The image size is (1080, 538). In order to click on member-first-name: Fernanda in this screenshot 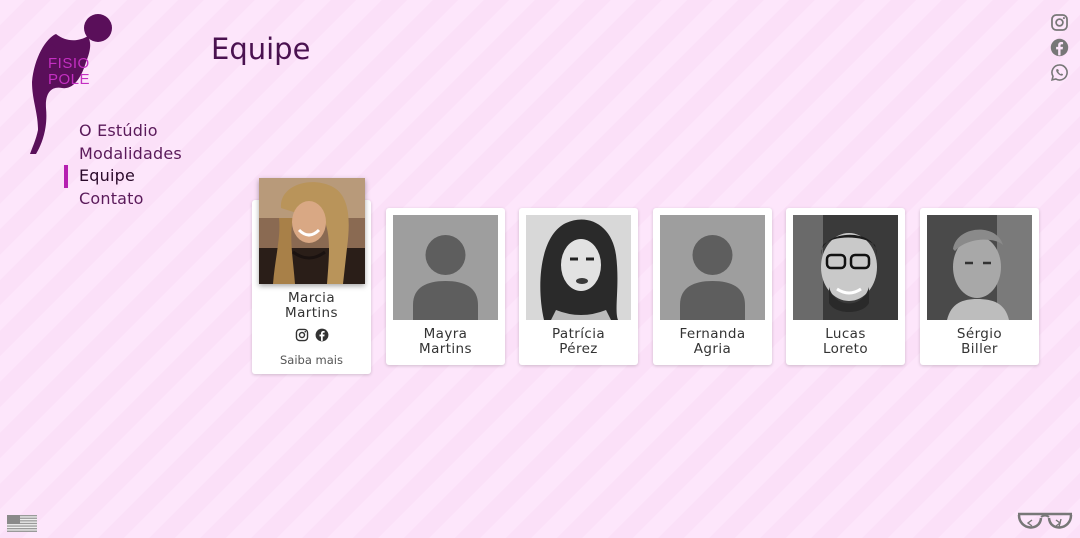, I will do `click(712, 334)`.